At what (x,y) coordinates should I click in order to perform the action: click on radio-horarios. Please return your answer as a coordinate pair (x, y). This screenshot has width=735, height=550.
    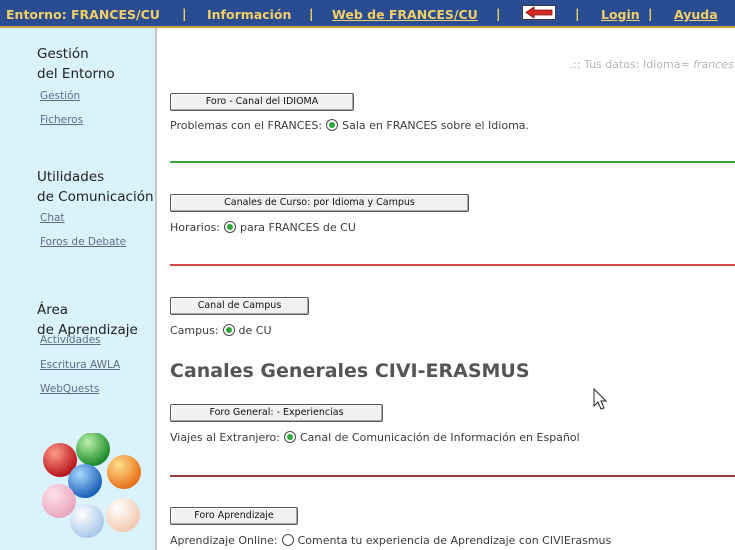
    Looking at the image, I should click on (230, 227).